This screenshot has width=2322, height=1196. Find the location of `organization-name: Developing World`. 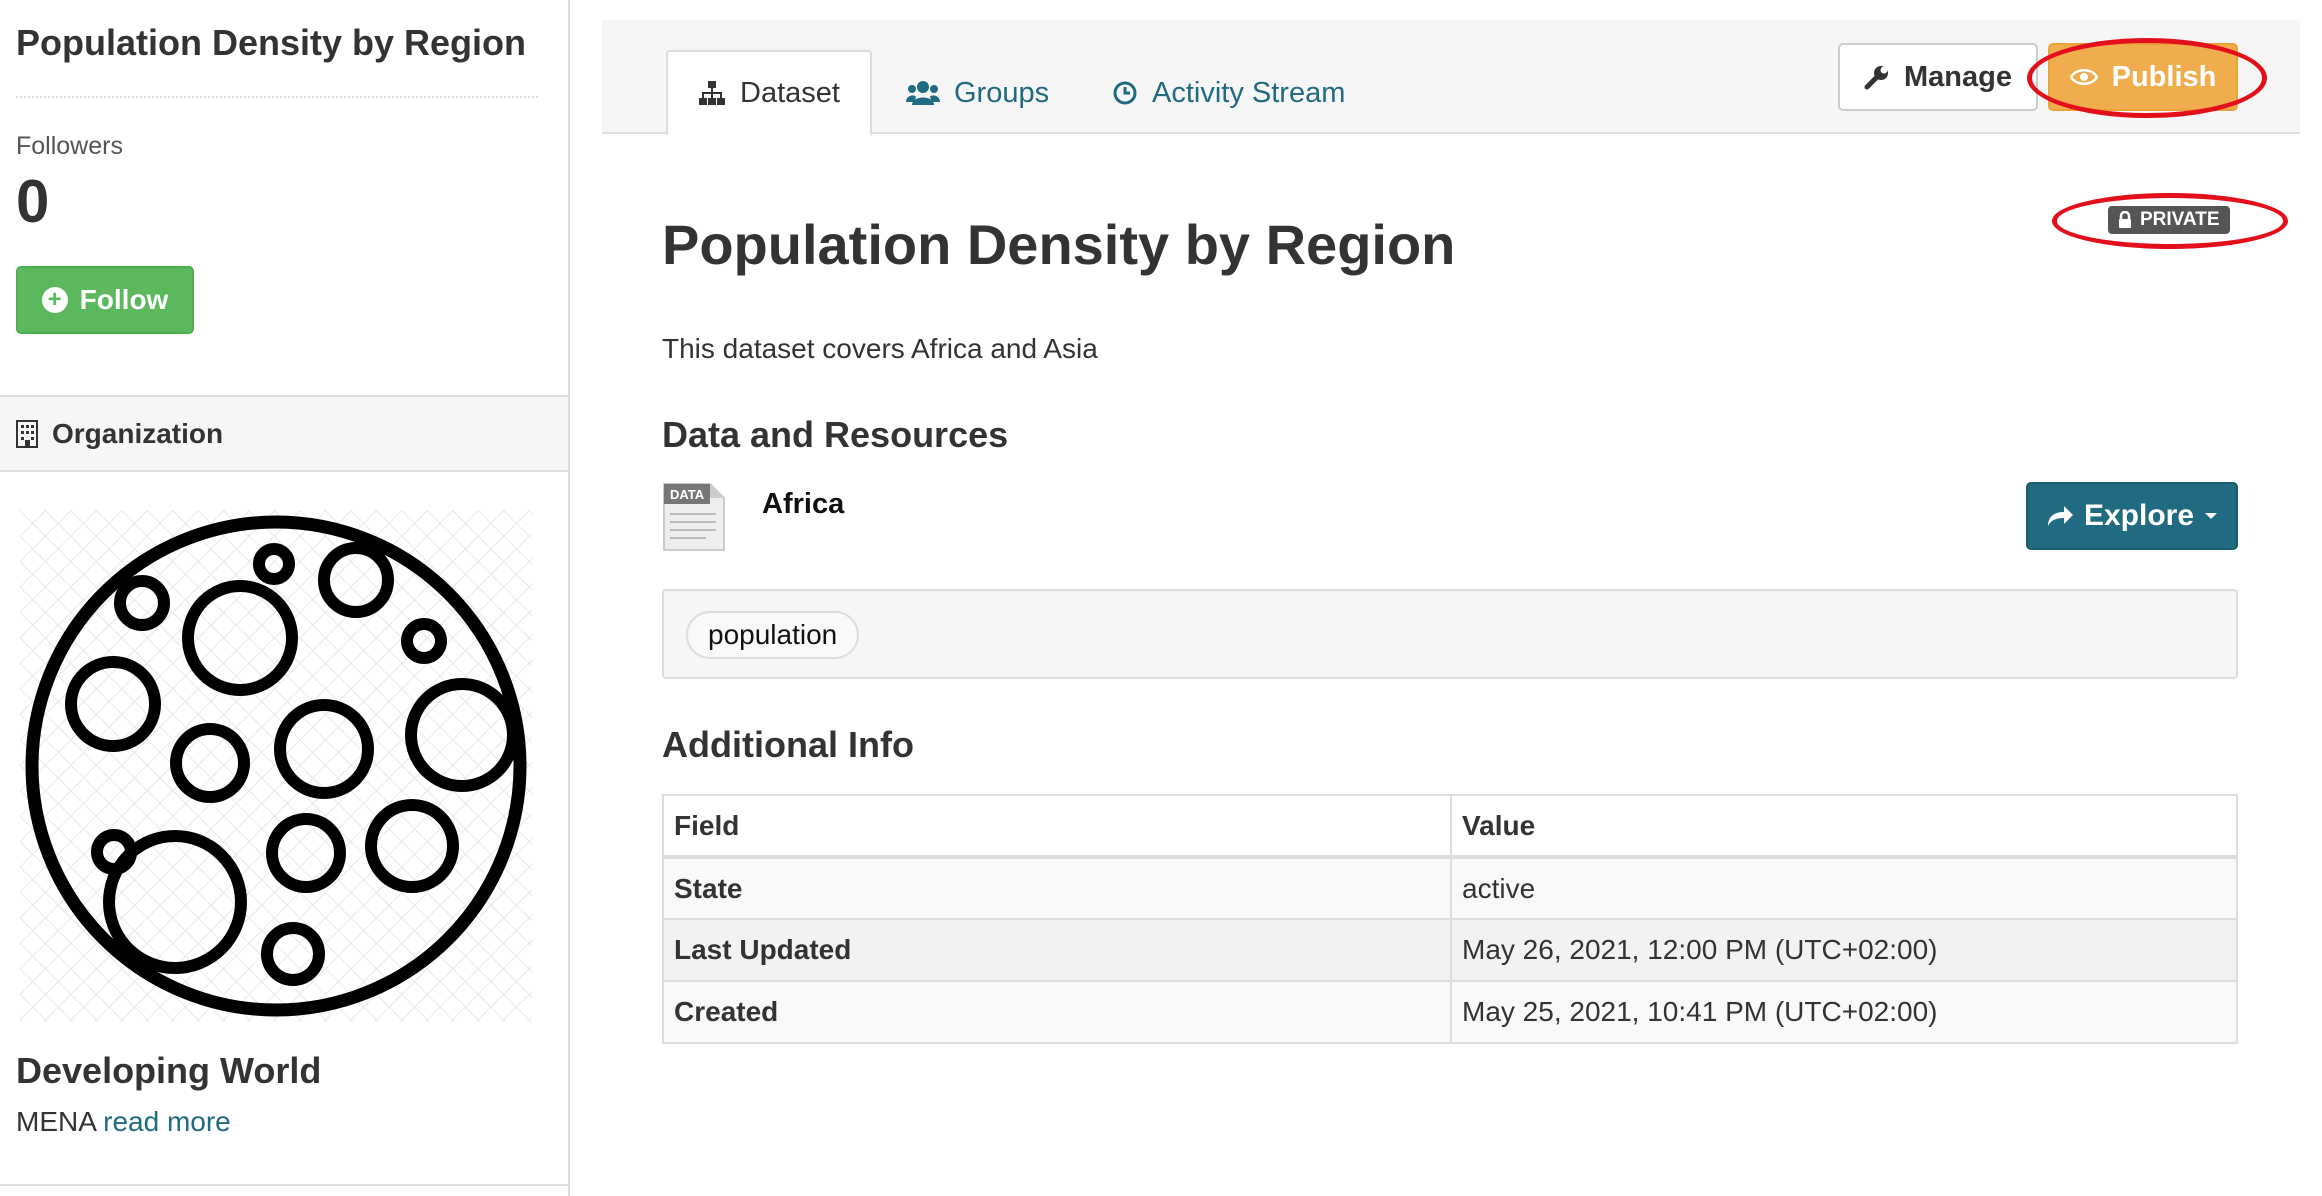

organization-name: Developing World is located at coordinates (168, 1071).